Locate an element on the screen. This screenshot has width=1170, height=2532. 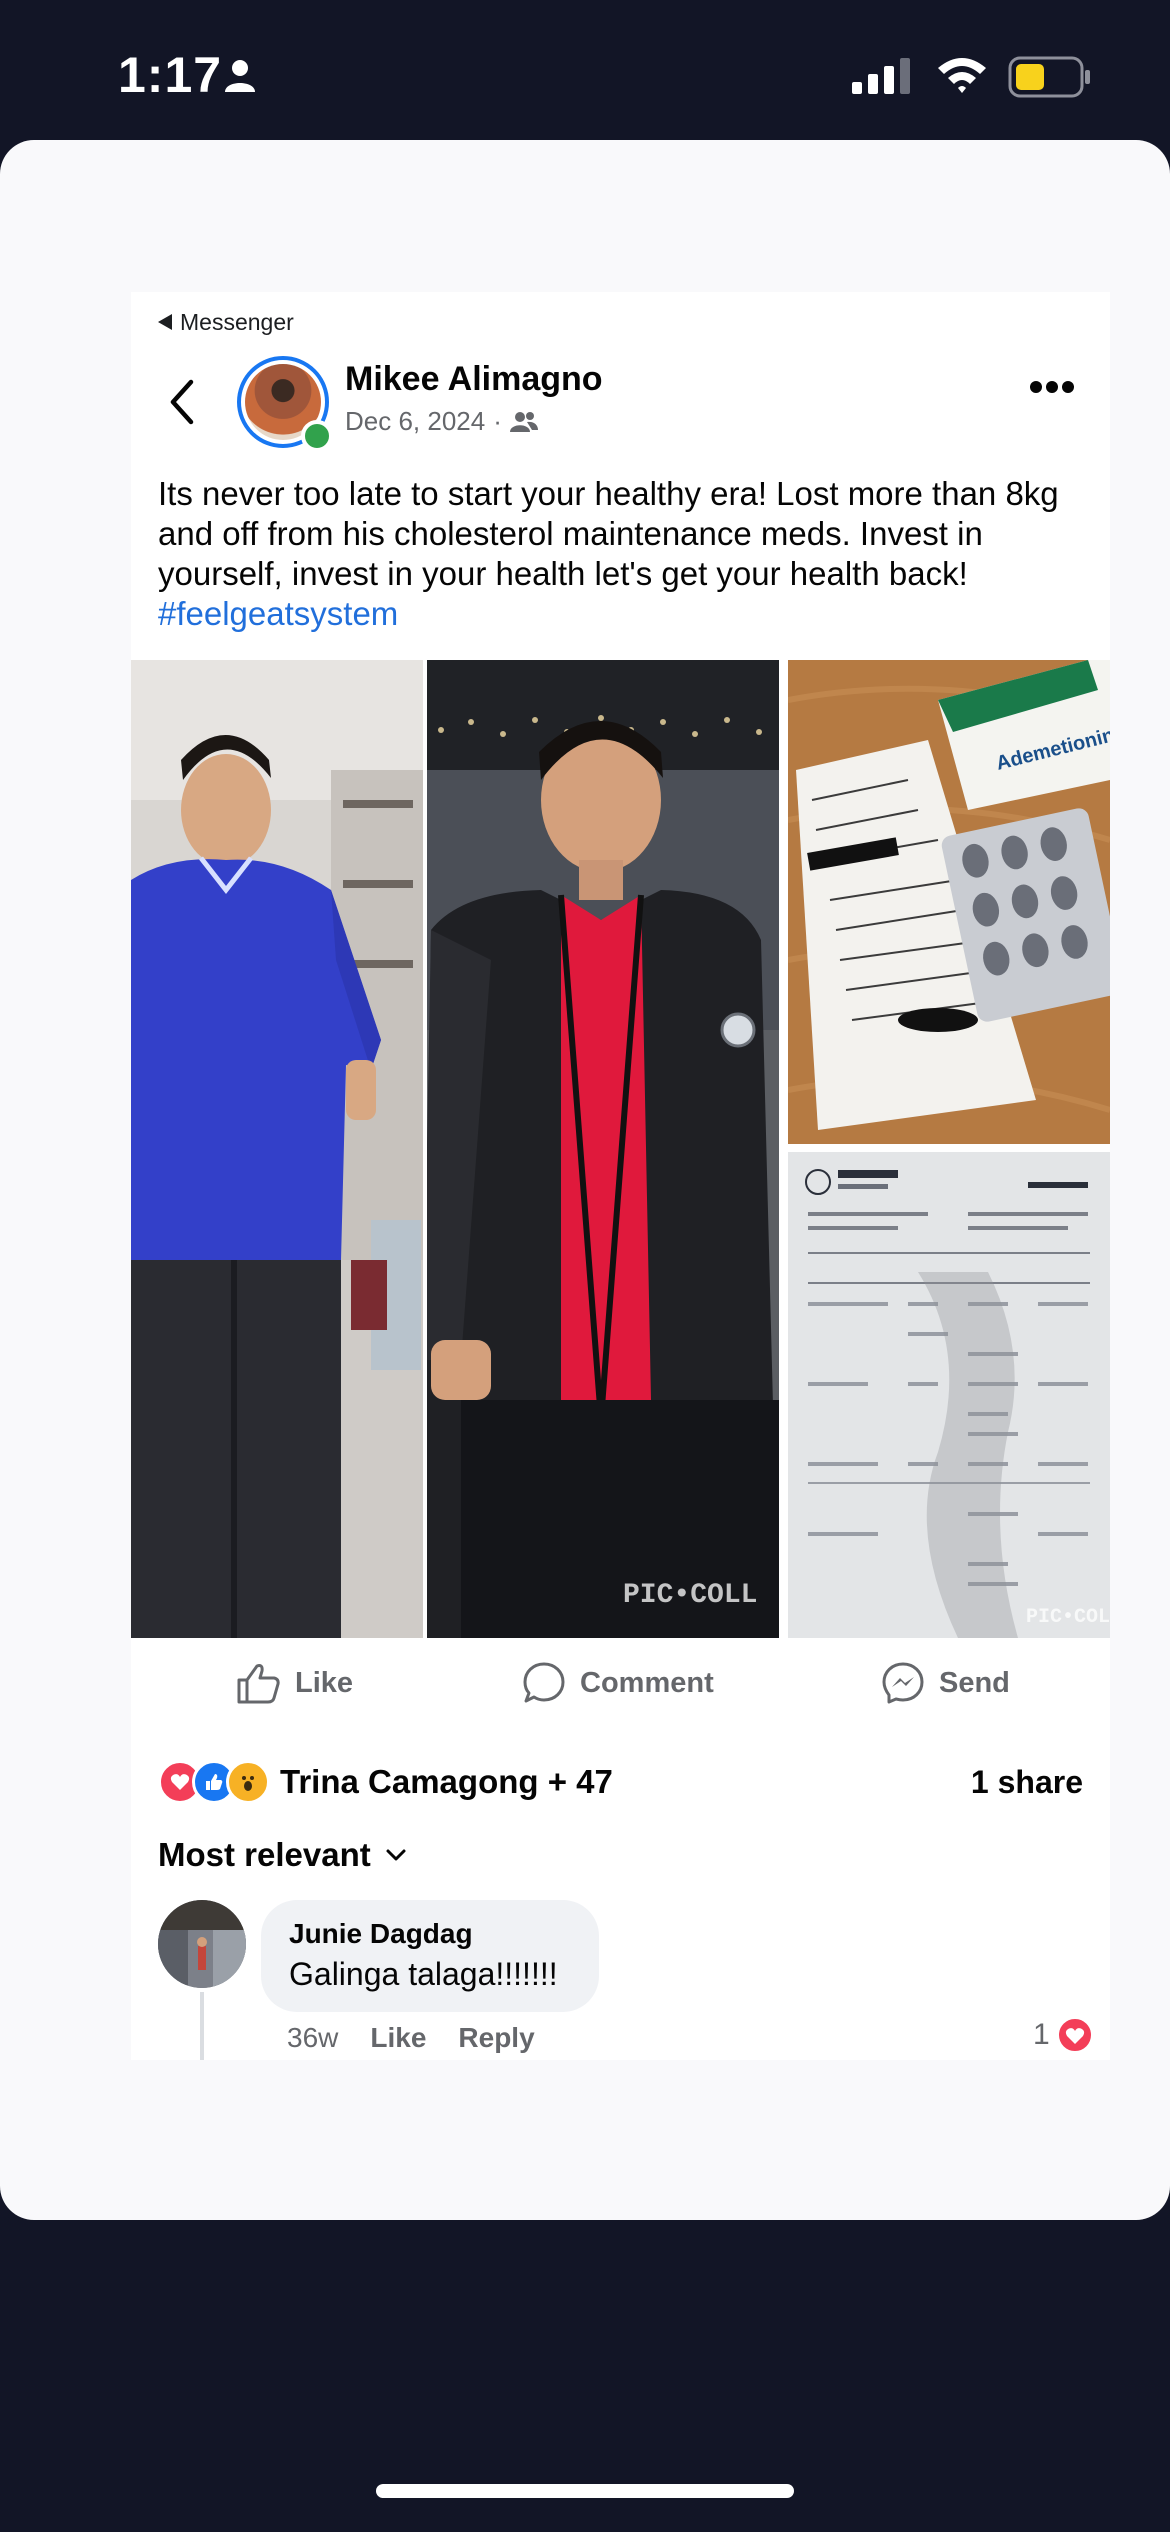
back-to-messenger: Messenger is located at coordinates (226, 322).